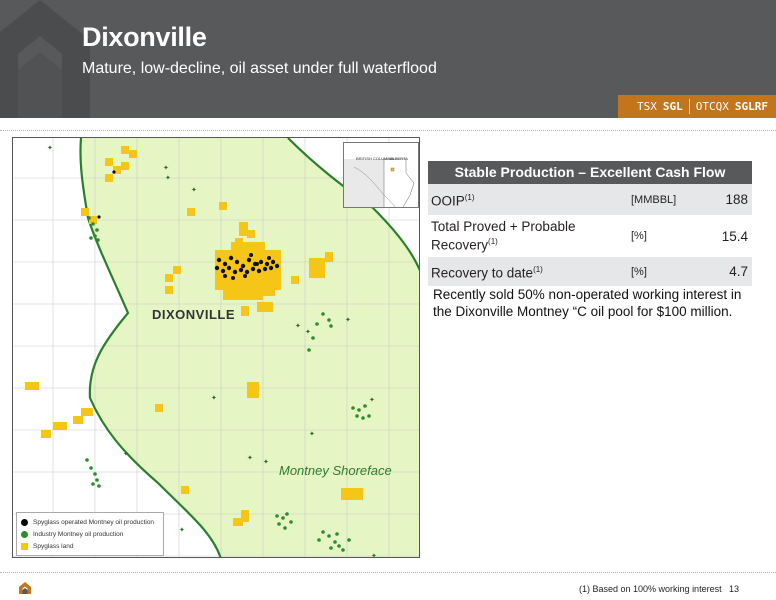 Image resolution: width=776 pixels, height=600 pixels. What do you see at coordinates (712, 106) in the screenshot?
I see `ticker-exchange-otcqx: OTCQX` at bounding box center [712, 106].